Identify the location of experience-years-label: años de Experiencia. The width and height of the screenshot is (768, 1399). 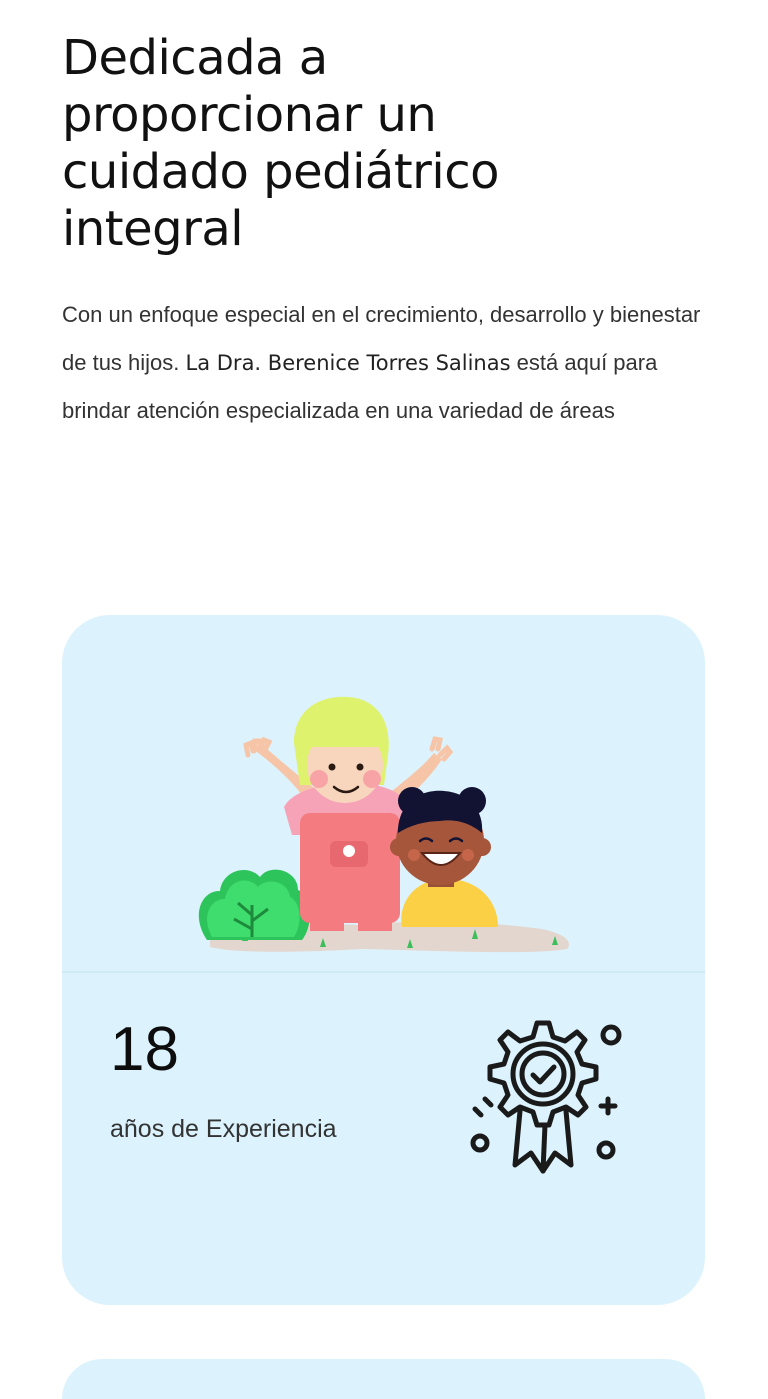
(223, 1129).